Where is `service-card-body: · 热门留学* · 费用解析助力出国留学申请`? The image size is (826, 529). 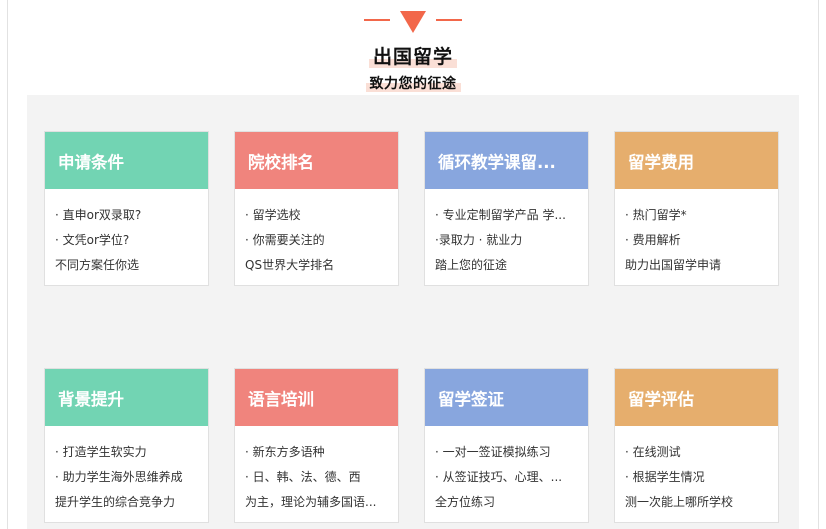
service-card-body: · 热门留学* · 费用解析助力出国留学申请 is located at coordinates (696, 233).